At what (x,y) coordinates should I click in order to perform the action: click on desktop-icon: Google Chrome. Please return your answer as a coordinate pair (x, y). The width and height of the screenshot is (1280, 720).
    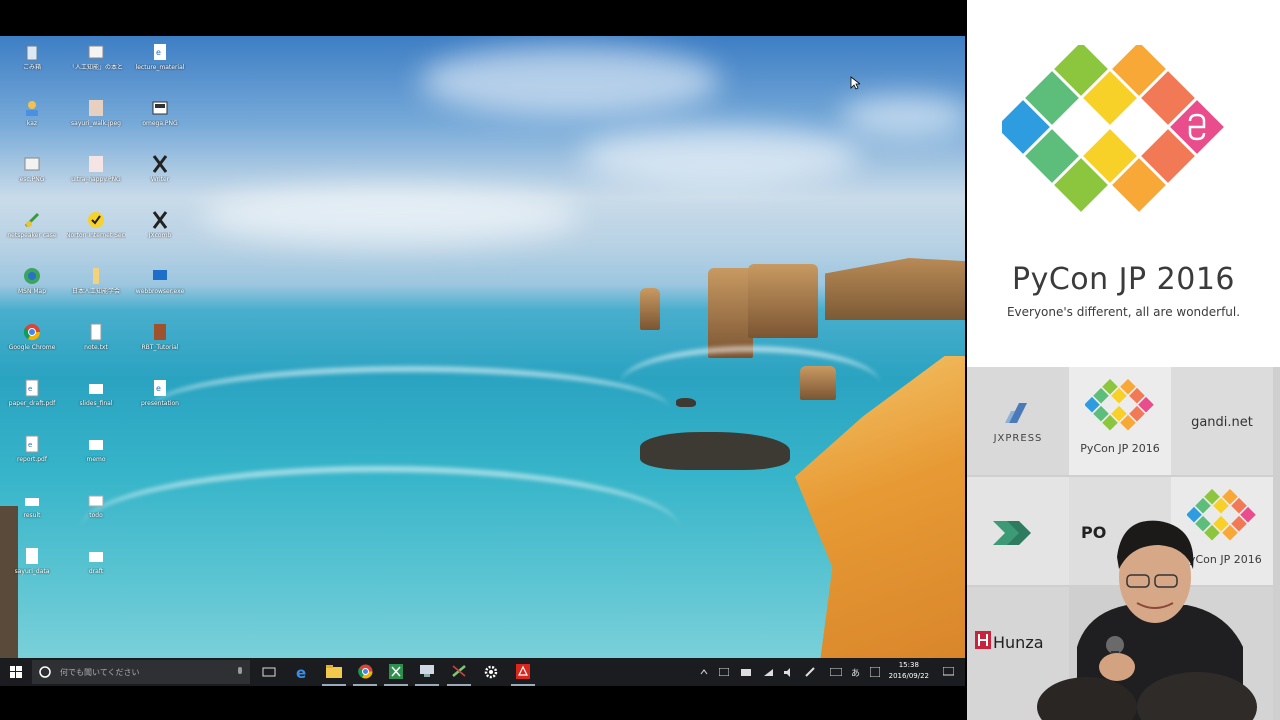
    Looking at the image, I should click on (32, 347).